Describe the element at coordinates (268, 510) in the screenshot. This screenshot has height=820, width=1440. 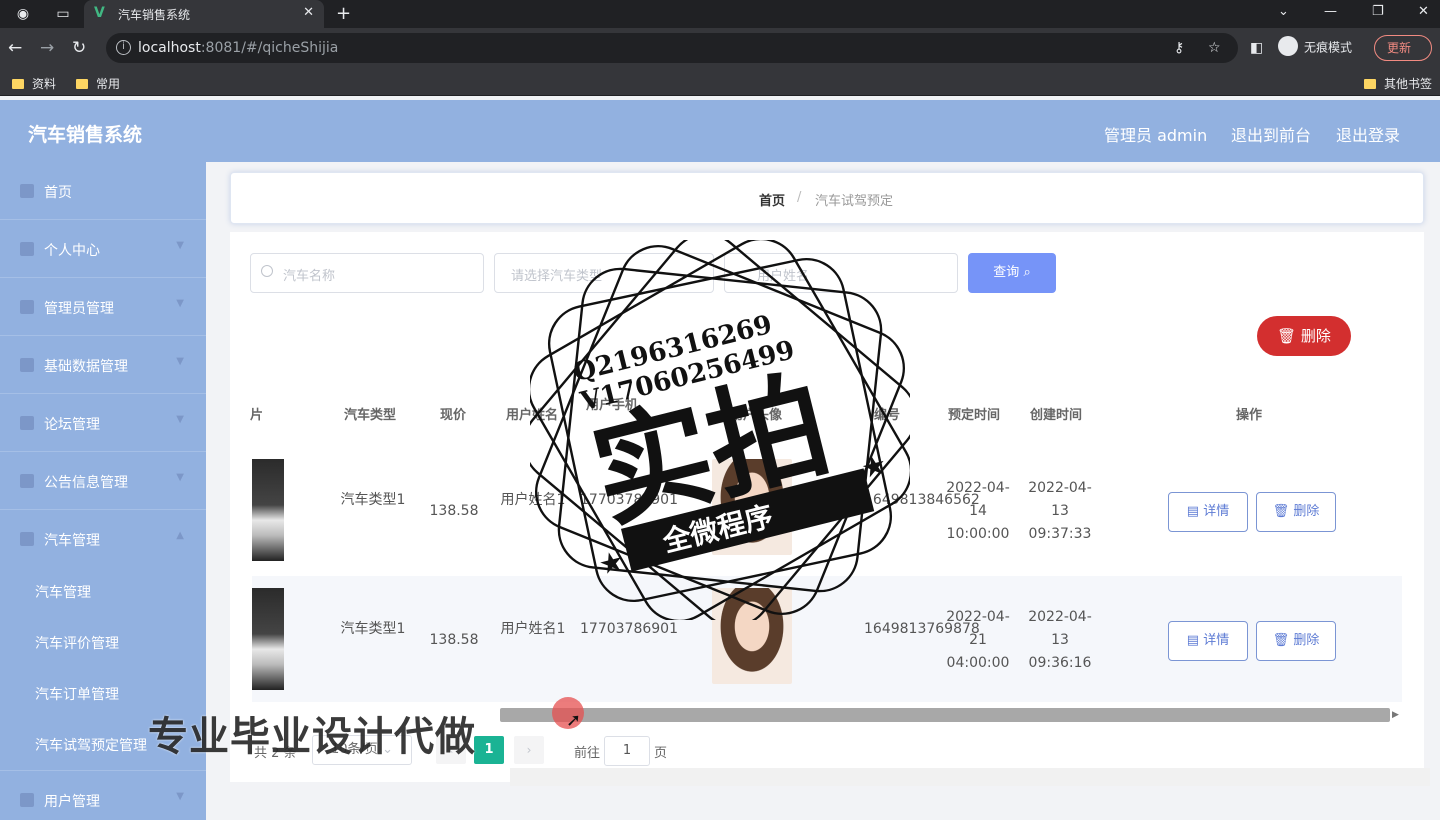
I see `car-image` at that location.